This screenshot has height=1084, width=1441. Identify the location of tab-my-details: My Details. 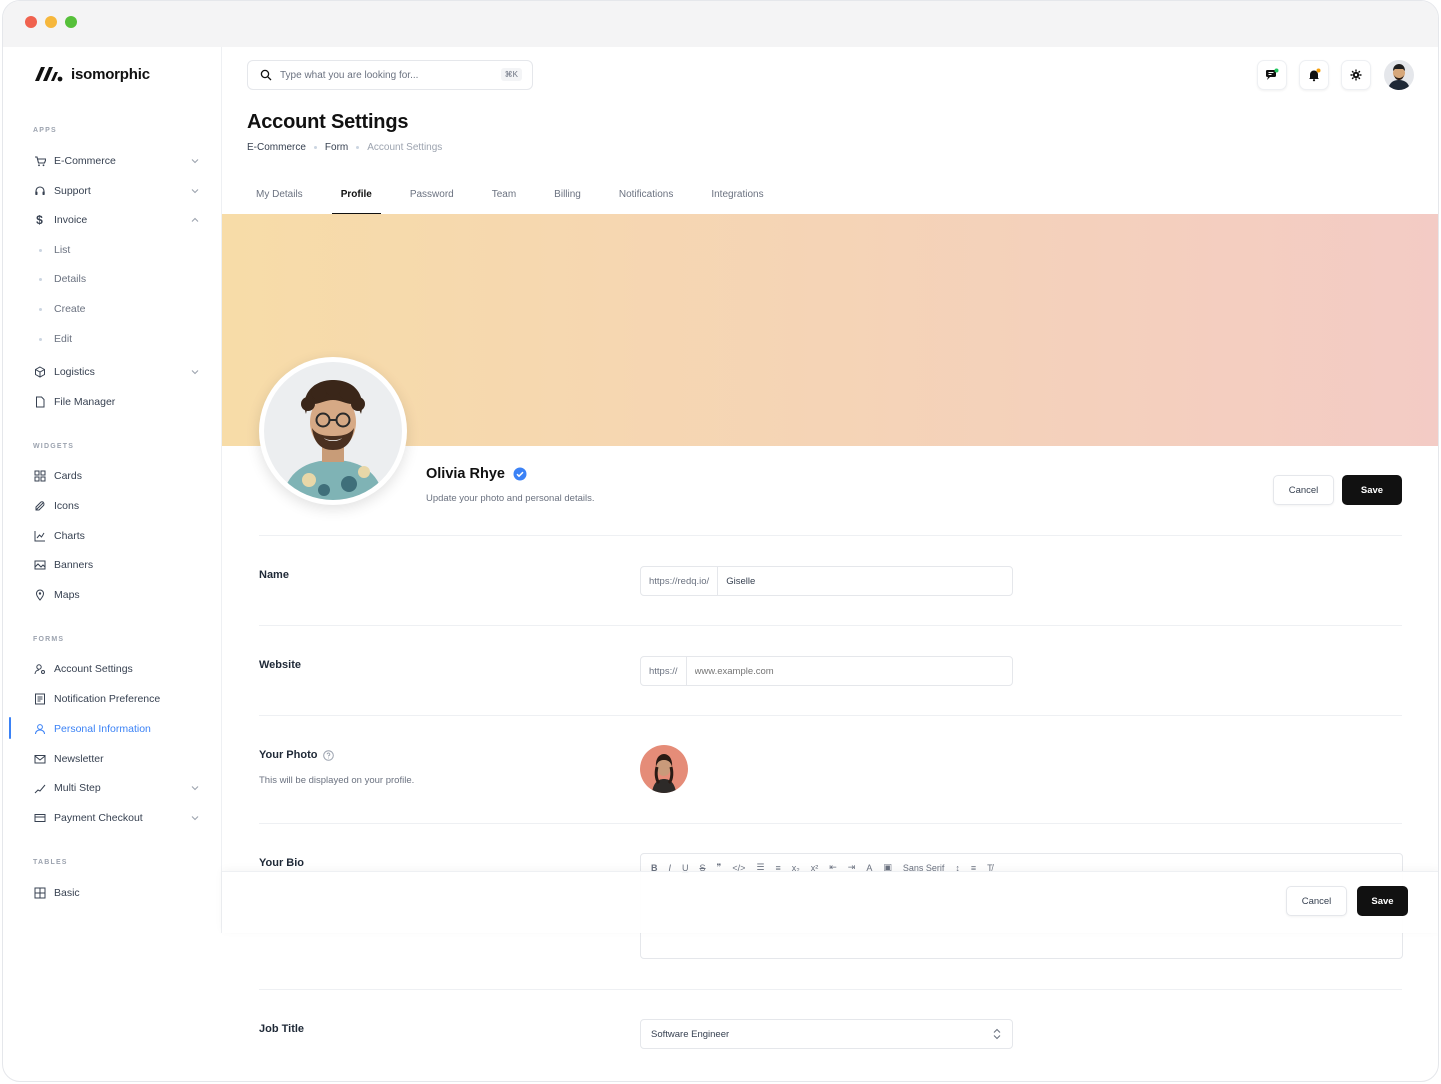
(279, 197).